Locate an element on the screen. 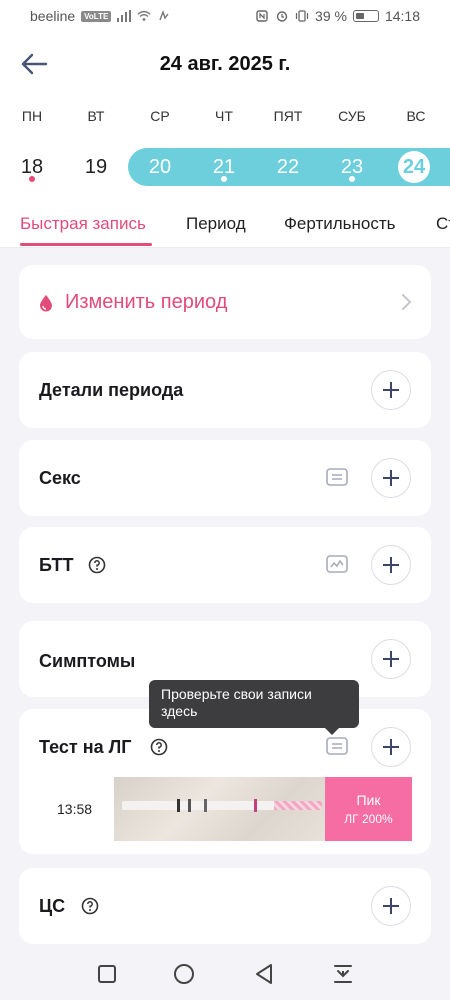 This screenshot has height=1000, width=450. add-symptoms-button is located at coordinates (391, 659).